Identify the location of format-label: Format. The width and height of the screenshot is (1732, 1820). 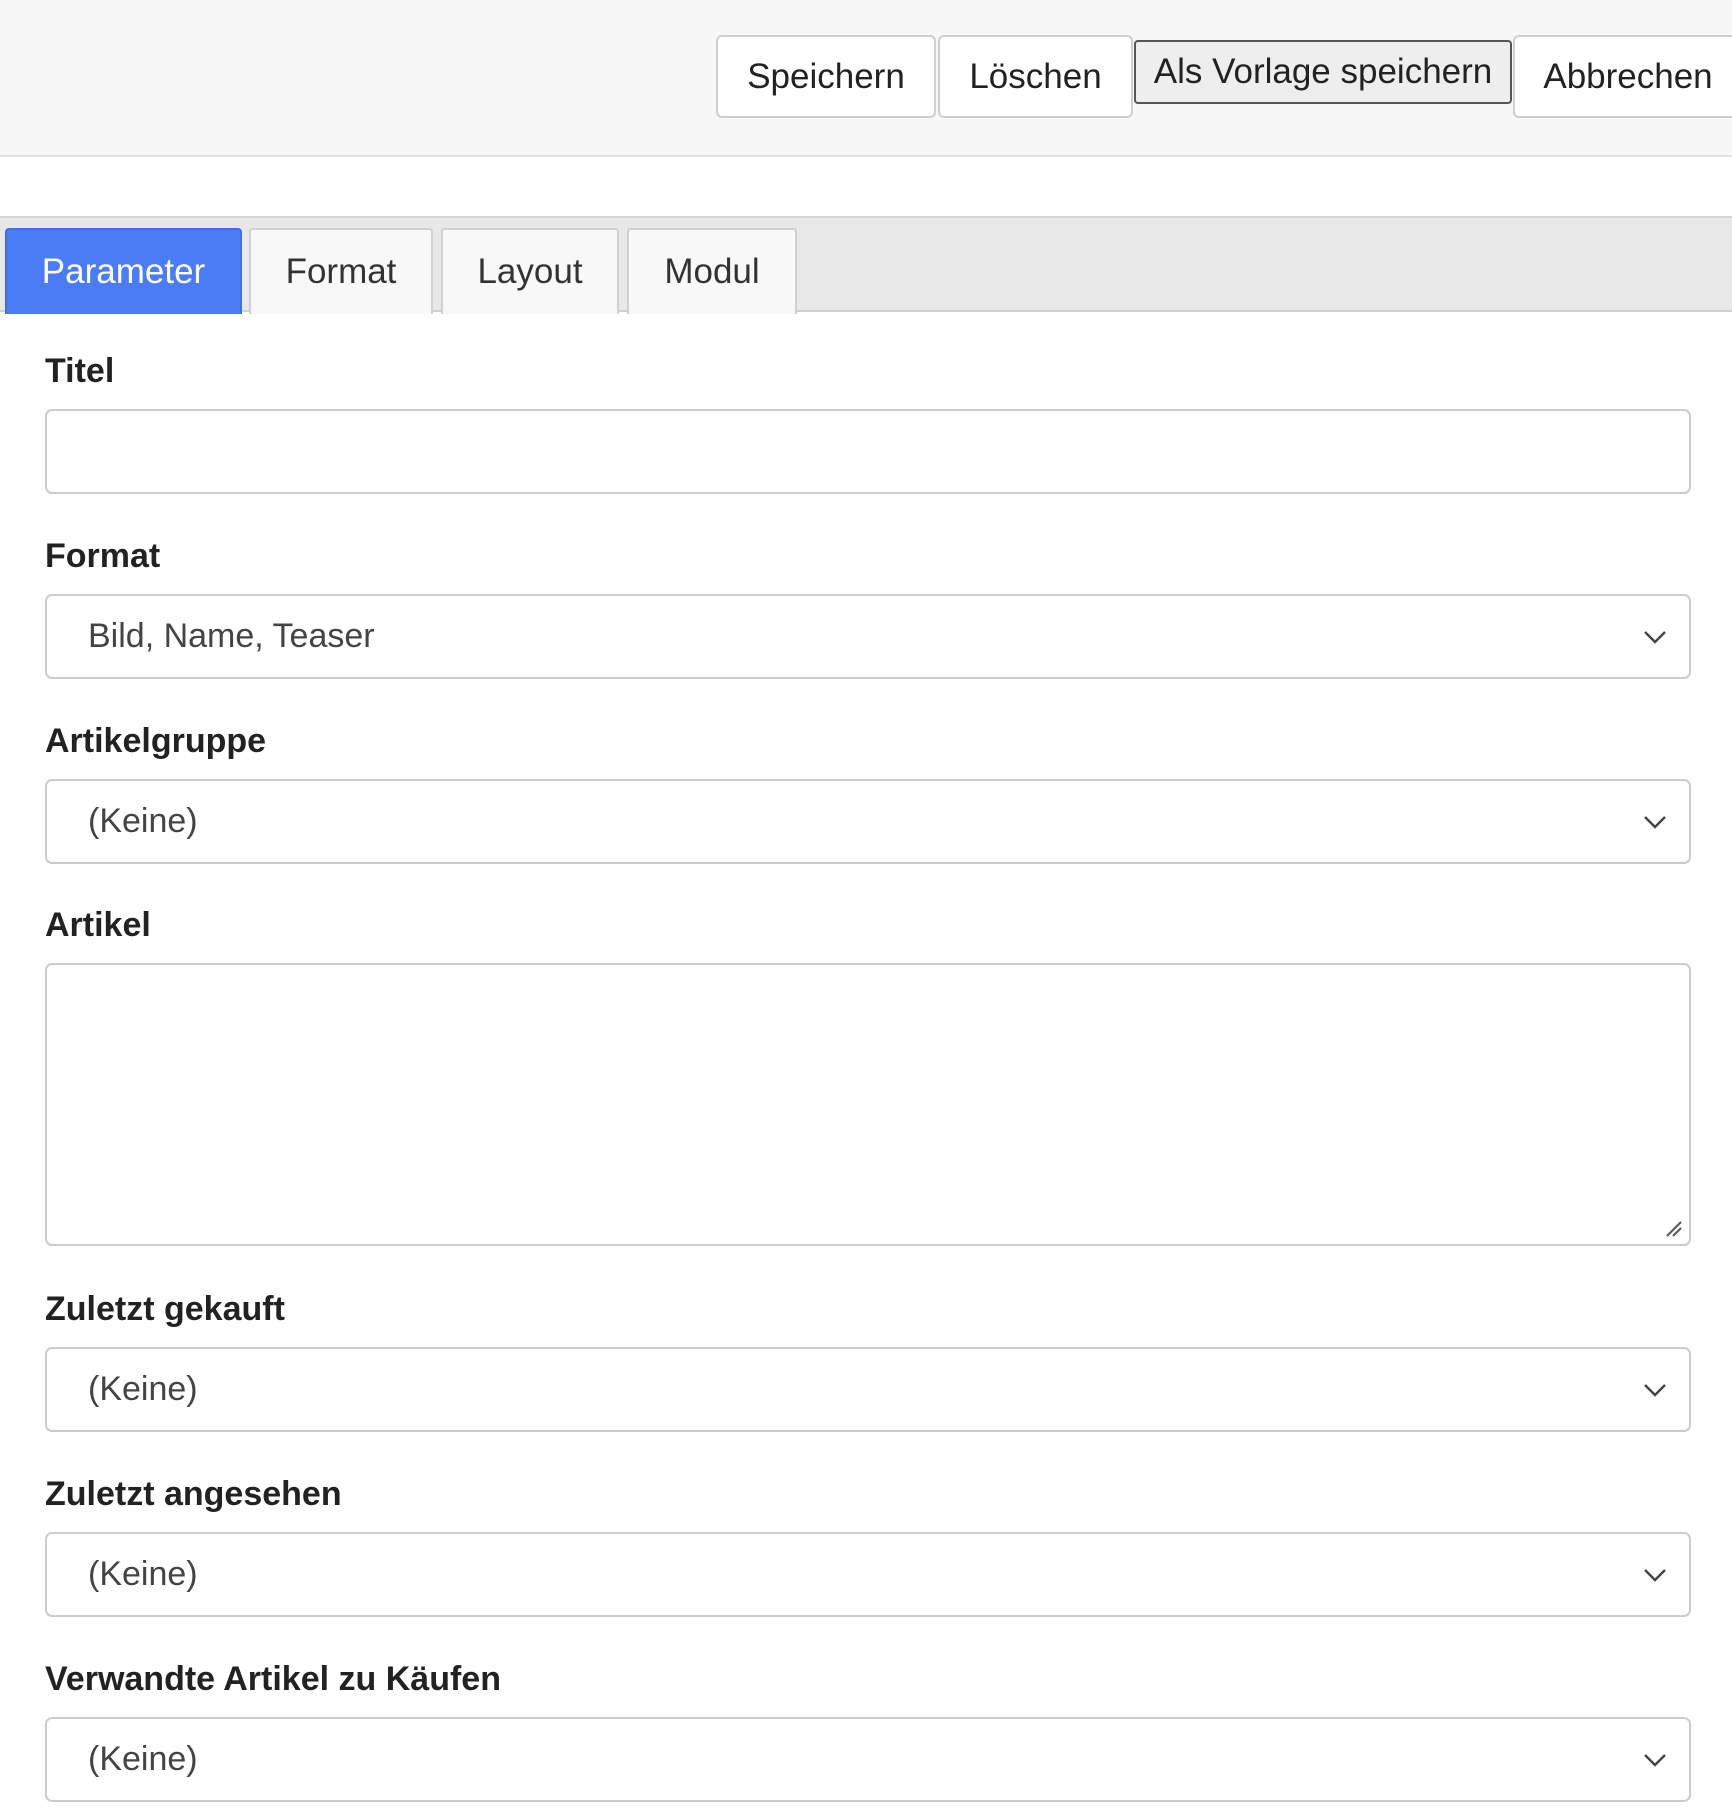
(103, 556).